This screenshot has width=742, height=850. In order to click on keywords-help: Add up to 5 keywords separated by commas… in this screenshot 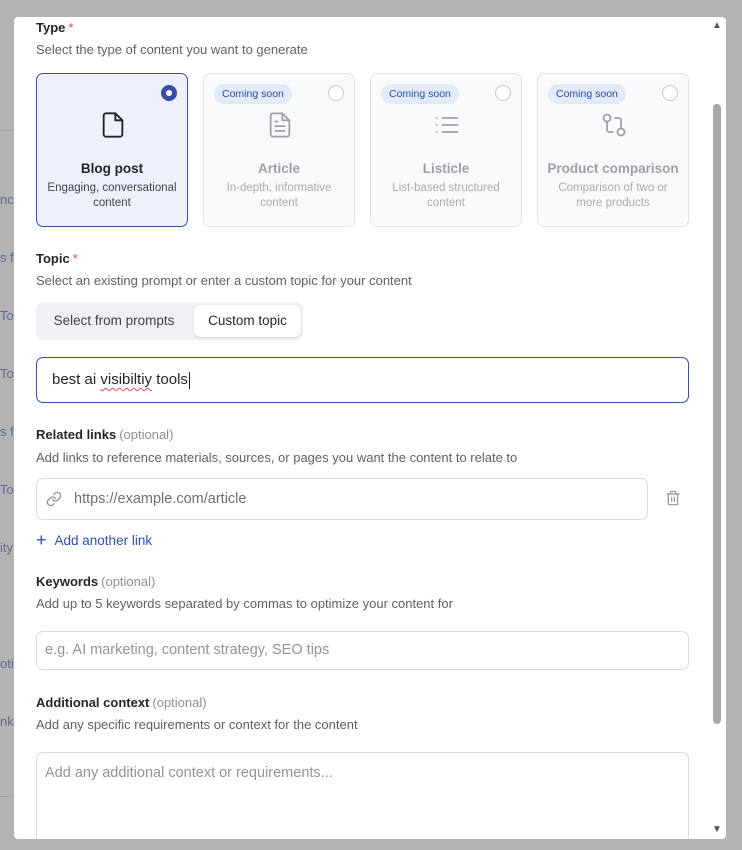, I will do `click(244, 603)`.